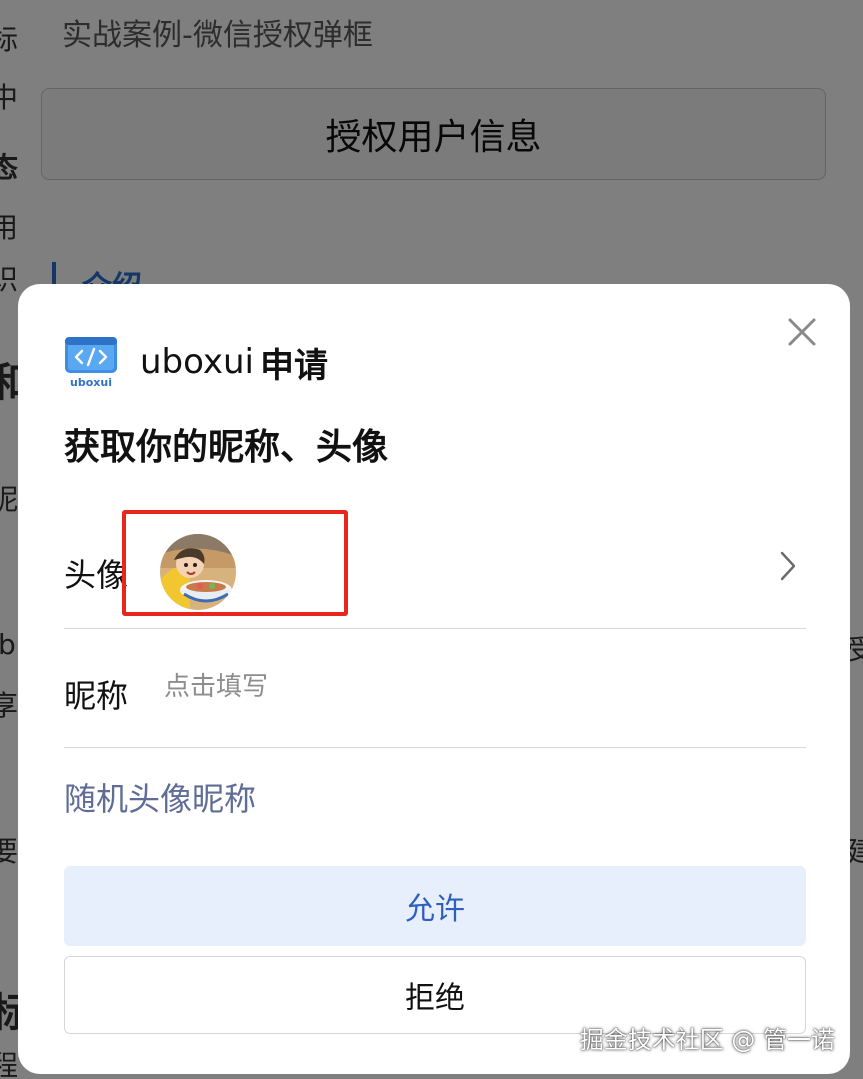  I want to click on random-avatar-nickname-link: 随机头像昵称, so click(160, 797).